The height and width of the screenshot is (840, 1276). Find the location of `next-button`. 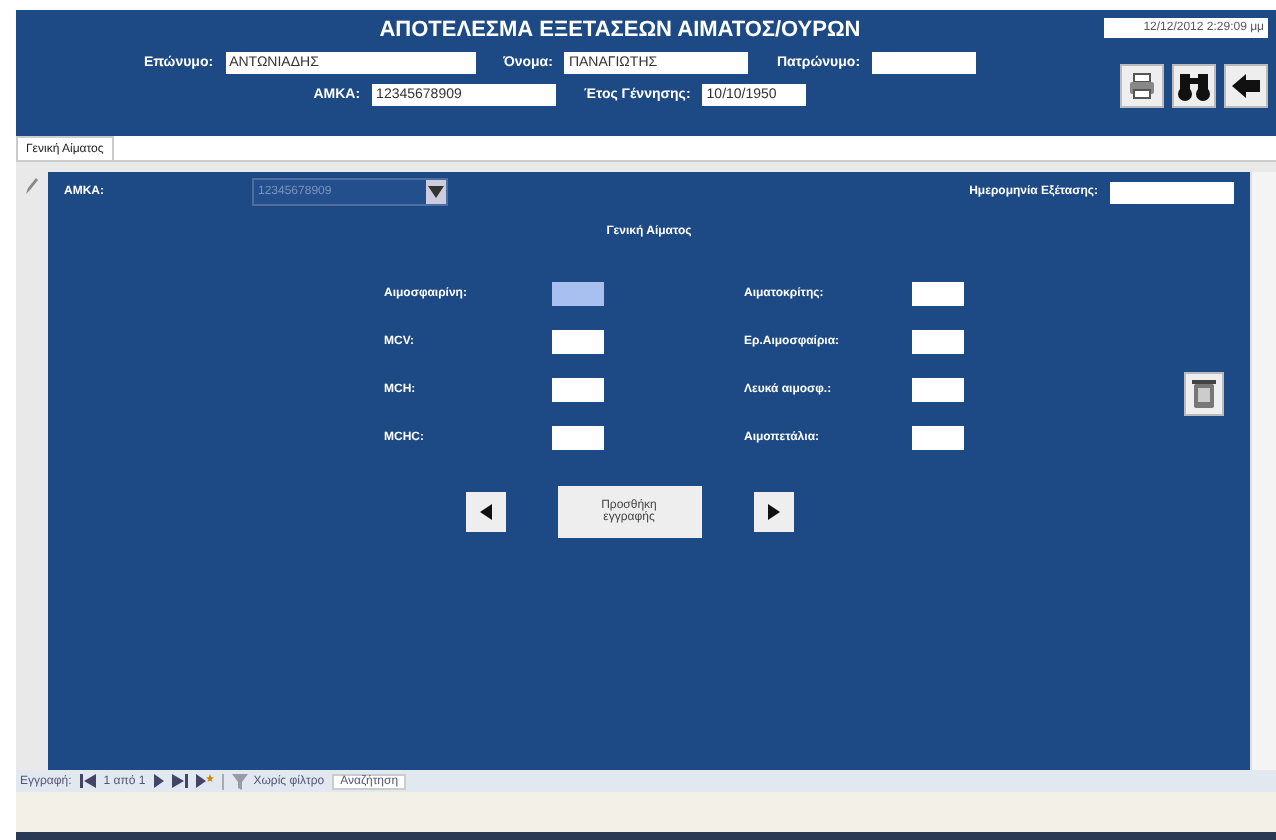

next-button is located at coordinates (773, 512).